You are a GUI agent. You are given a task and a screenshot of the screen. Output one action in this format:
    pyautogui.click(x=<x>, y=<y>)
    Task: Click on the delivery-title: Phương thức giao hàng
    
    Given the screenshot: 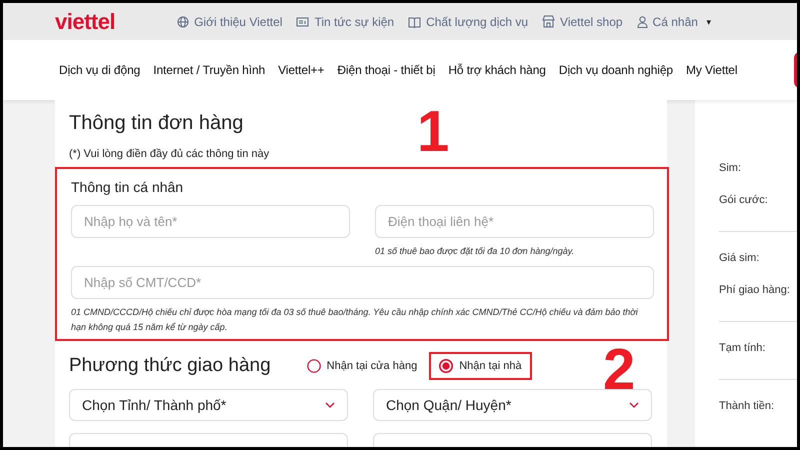 What is the action you would take?
    pyautogui.click(x=170, y=366)
    